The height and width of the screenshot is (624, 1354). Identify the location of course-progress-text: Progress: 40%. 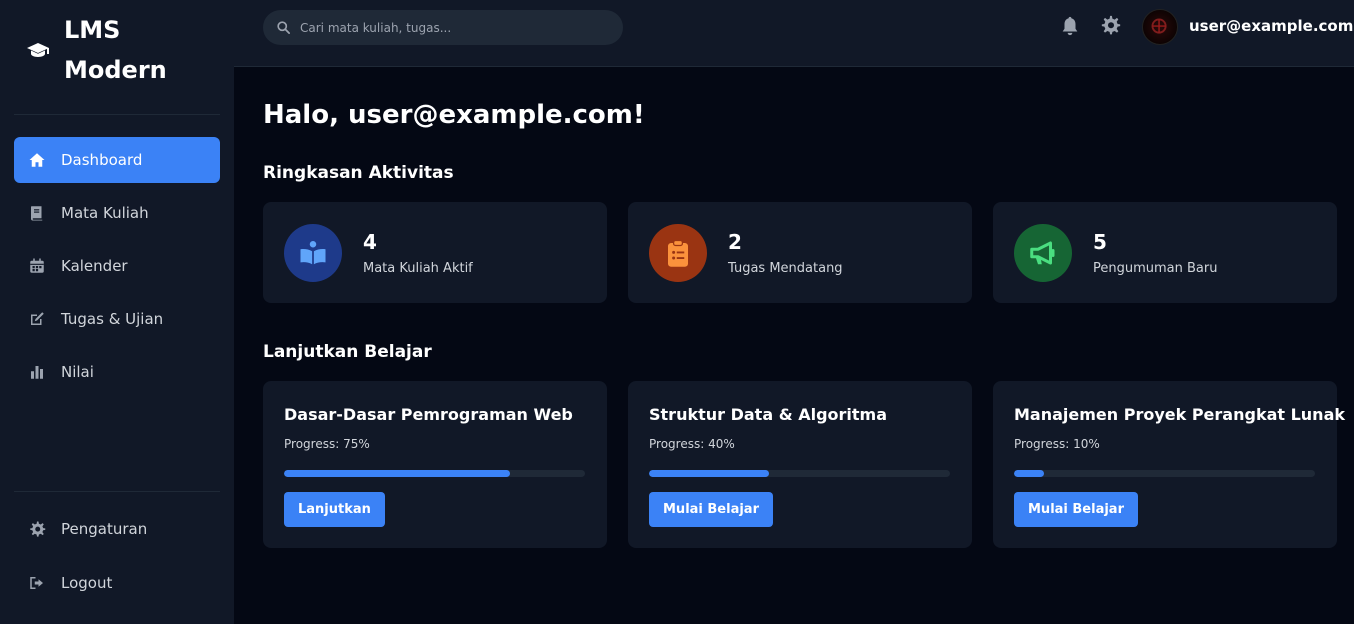
(692, 444).